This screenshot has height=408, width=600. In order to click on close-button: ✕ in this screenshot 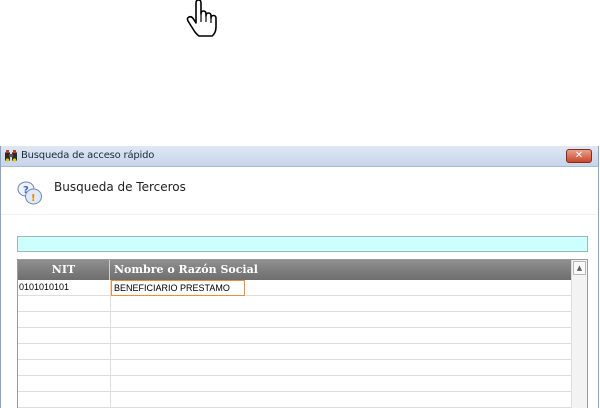, I will do `click(579, 156)`.